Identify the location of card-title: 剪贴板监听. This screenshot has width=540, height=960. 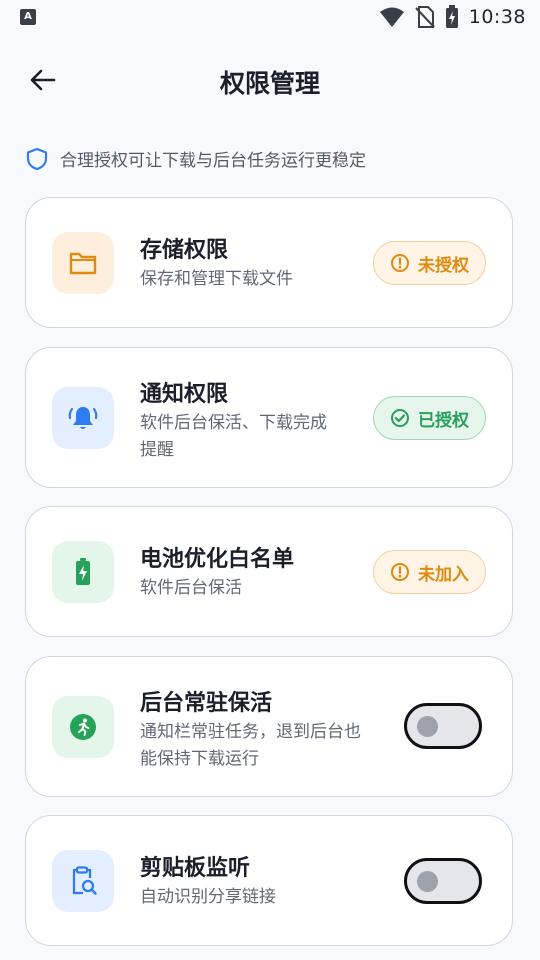
(195, 868).